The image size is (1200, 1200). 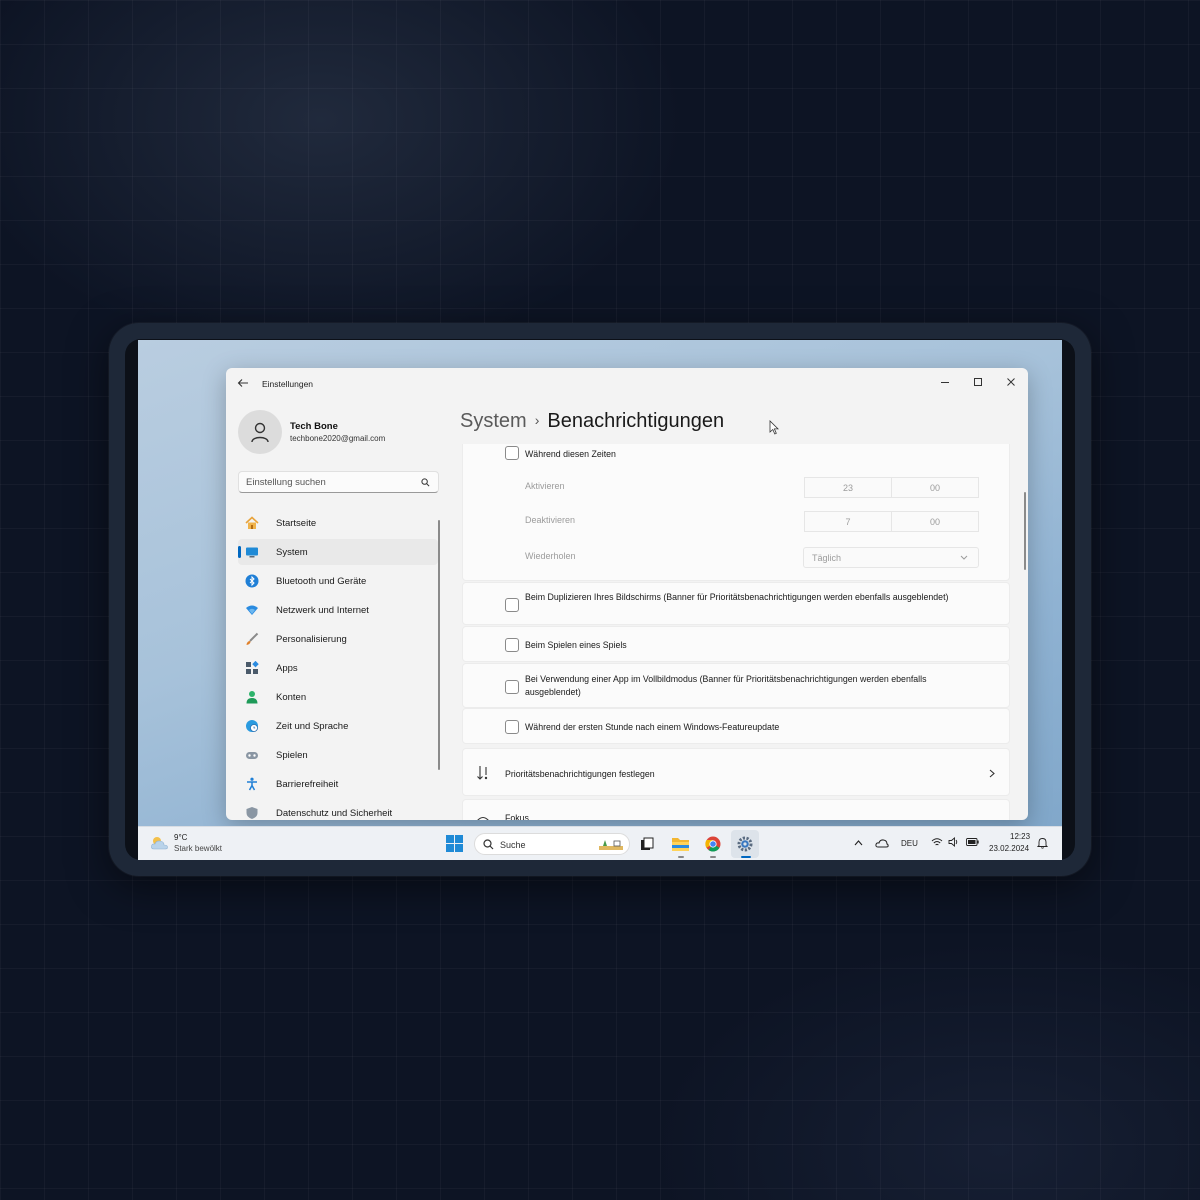 I want to click on deactivate-minute-field: 00, so click(x=935, y=521).